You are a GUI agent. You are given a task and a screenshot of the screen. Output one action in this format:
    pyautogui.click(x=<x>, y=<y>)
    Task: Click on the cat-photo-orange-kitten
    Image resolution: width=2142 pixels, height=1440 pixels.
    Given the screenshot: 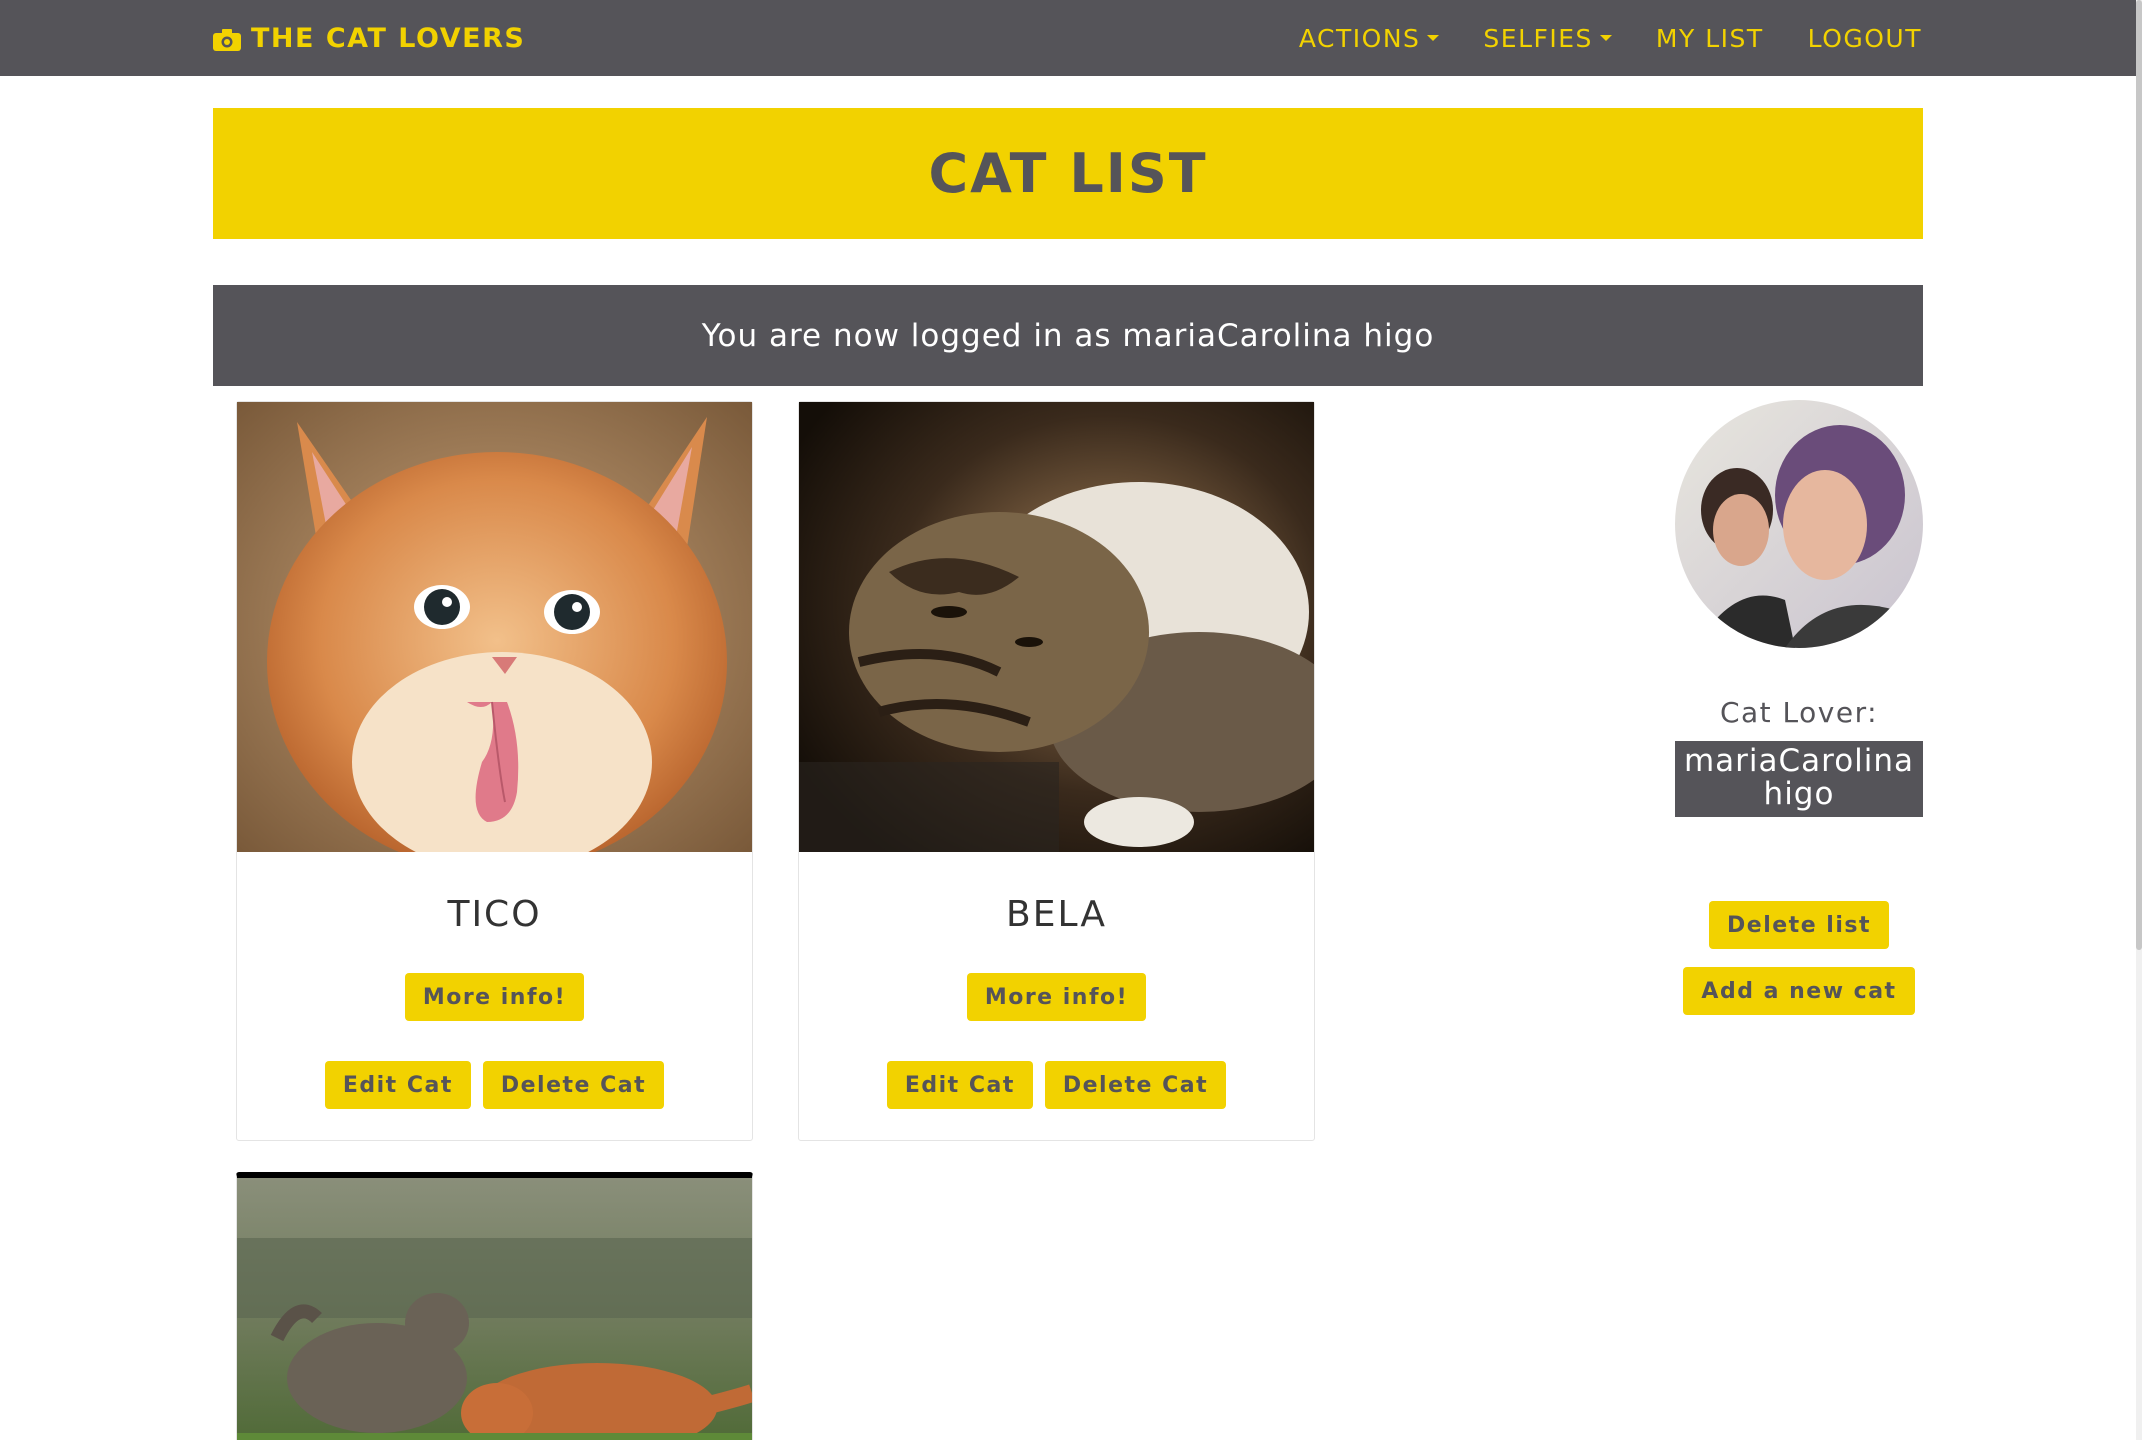 What is the action you would take?
    pyautogui.click(x=494, y=627)
    